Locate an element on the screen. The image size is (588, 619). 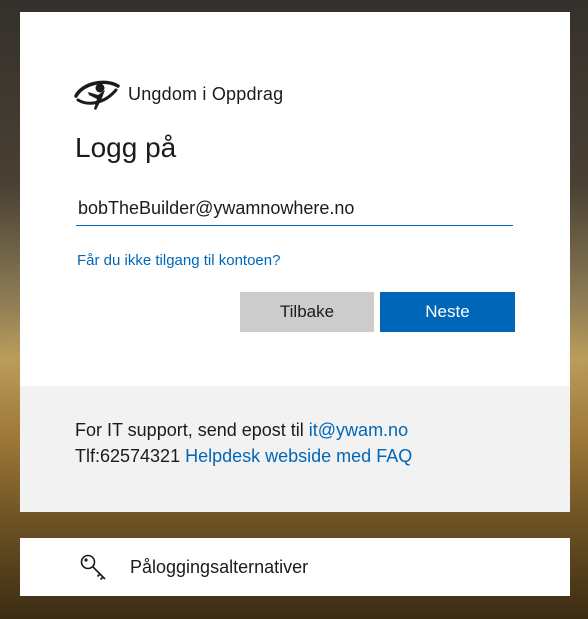
next-button: Neste is located at coordinates (447, 312).